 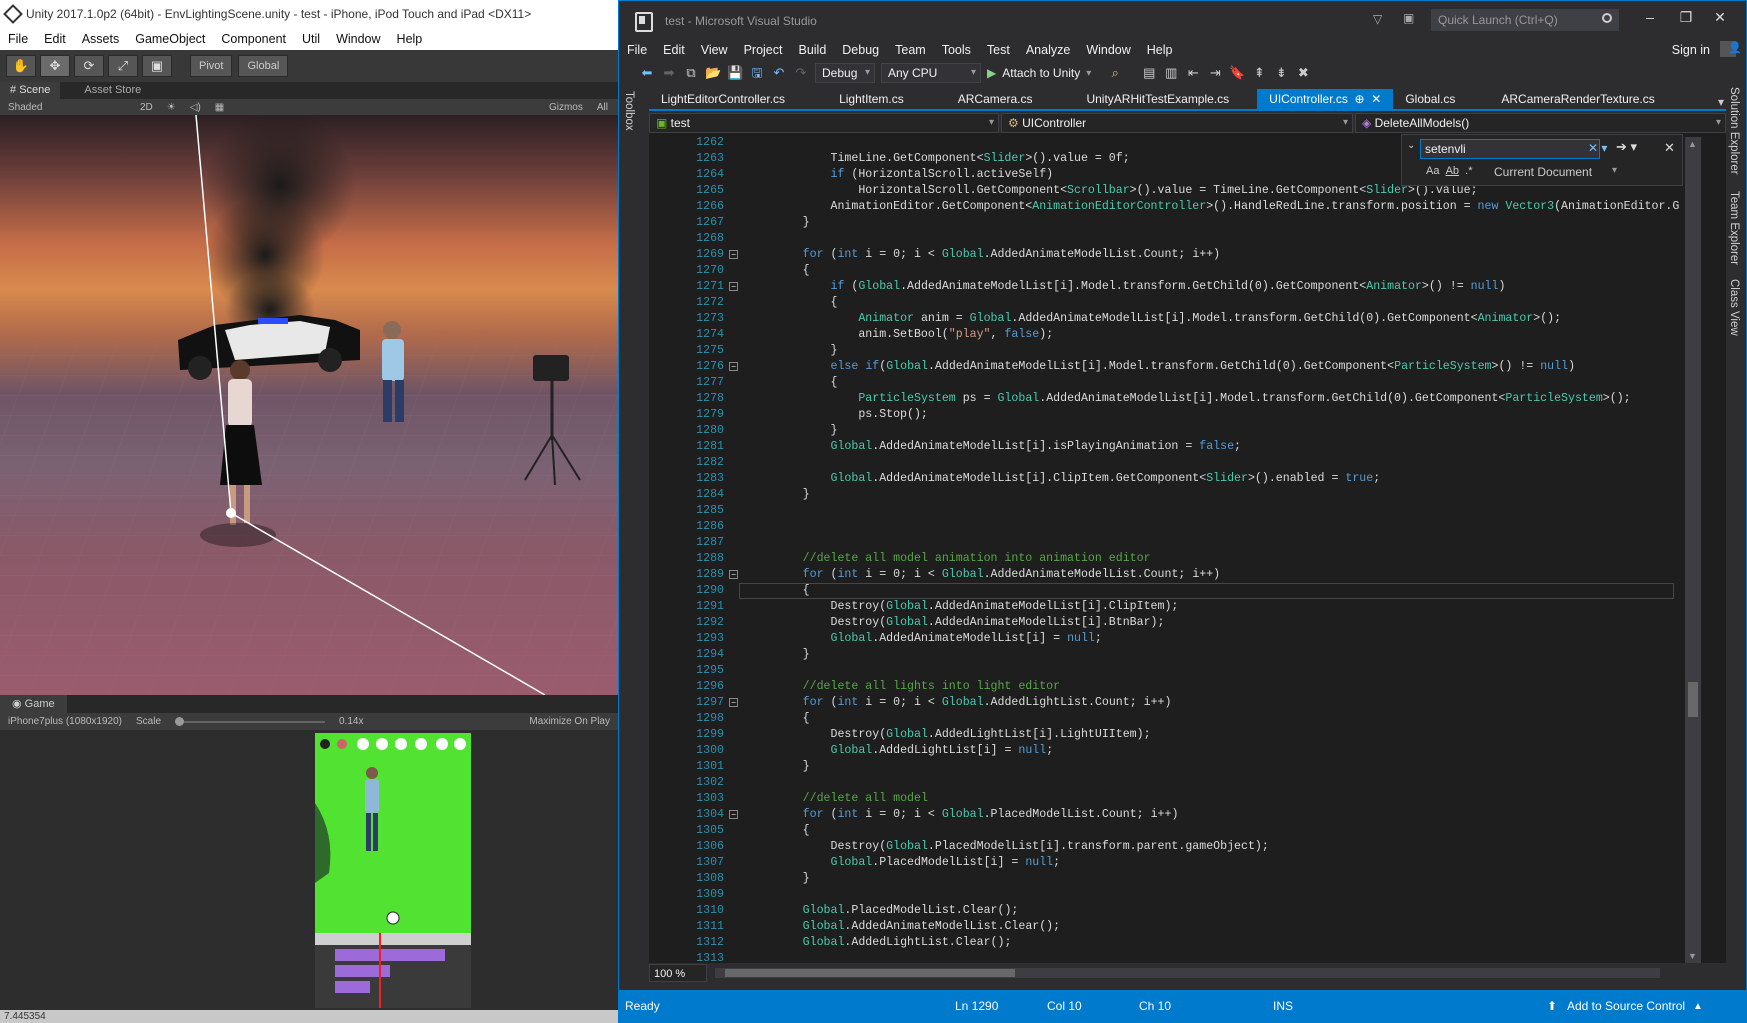 I want to click on horizontal-scroll-thumb, so click(x=870, y=973).